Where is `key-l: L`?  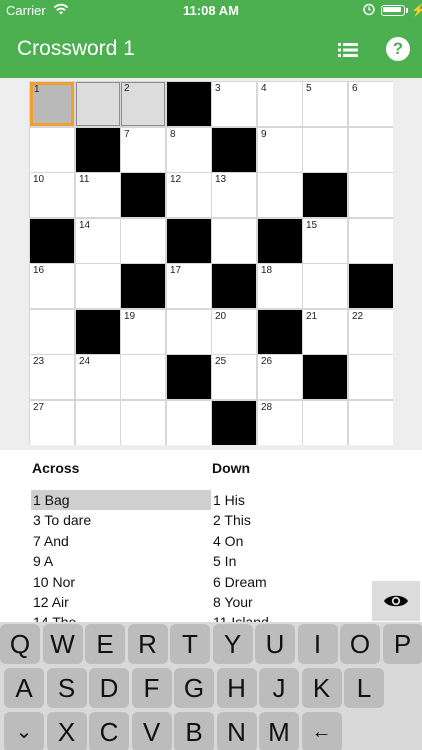
key-l: L is located at coordinates (364, 688).